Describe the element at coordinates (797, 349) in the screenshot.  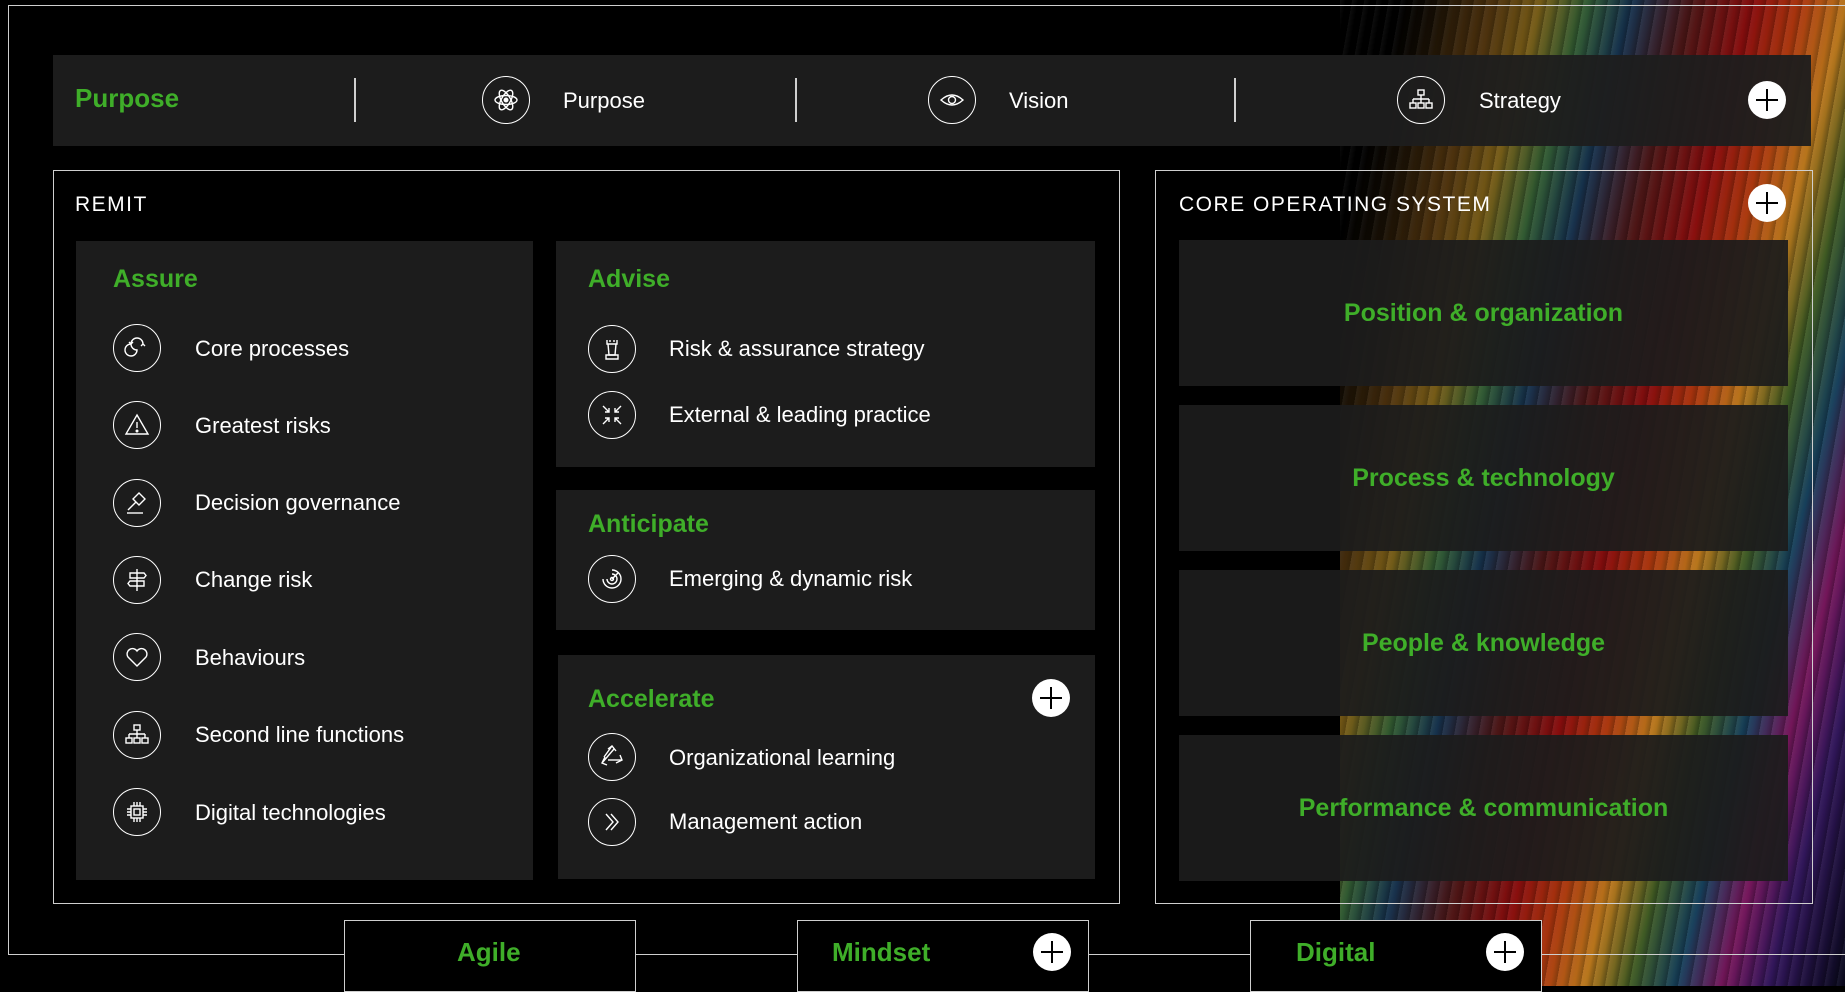
I see `advise-item: Risk & assurance strategy` at that location.